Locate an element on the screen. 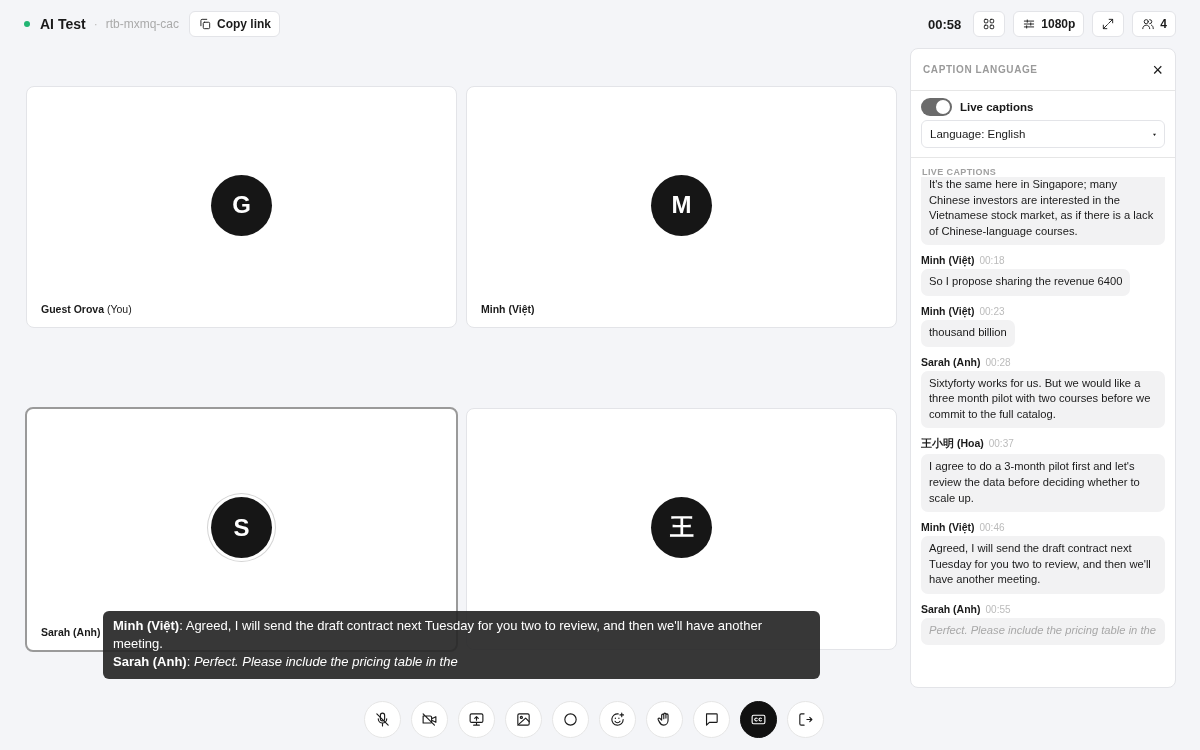 Image resolution: width=1200 pixels, height=750 pixels. panel-title: CAPTION LANGUAGE is located at coordinates (980, 69).